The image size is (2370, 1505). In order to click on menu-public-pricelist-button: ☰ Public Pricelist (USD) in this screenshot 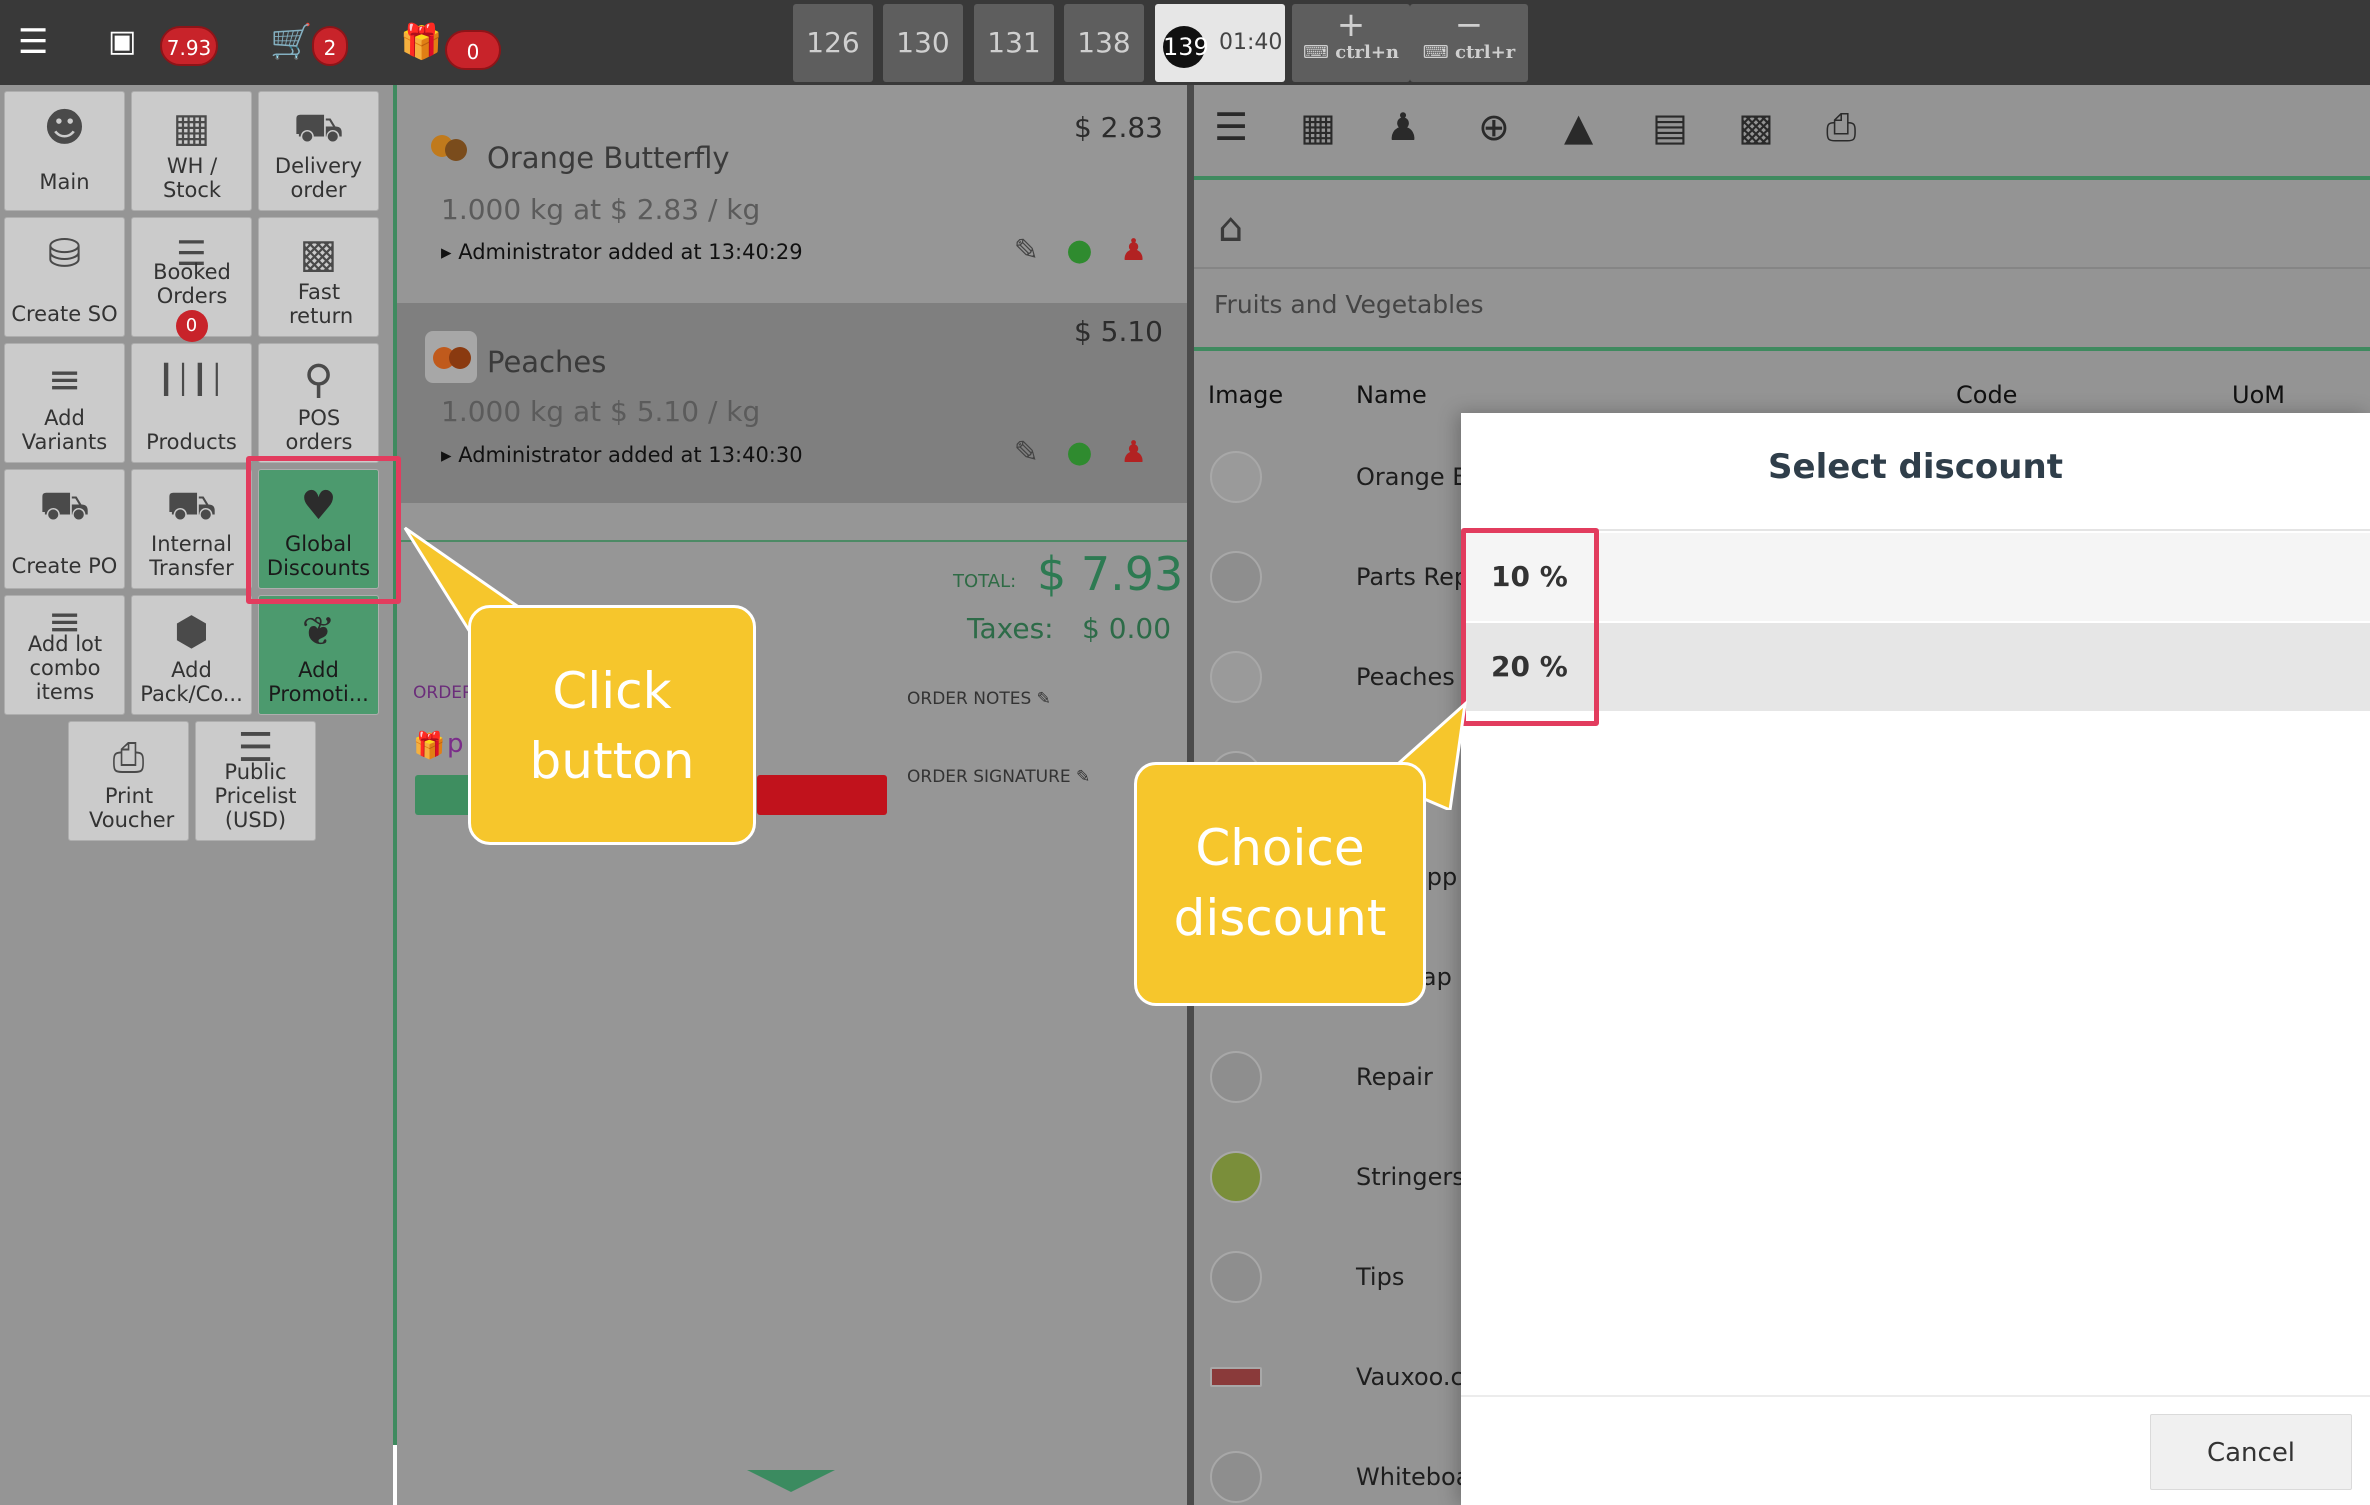, I will do `click(255, 781)`.